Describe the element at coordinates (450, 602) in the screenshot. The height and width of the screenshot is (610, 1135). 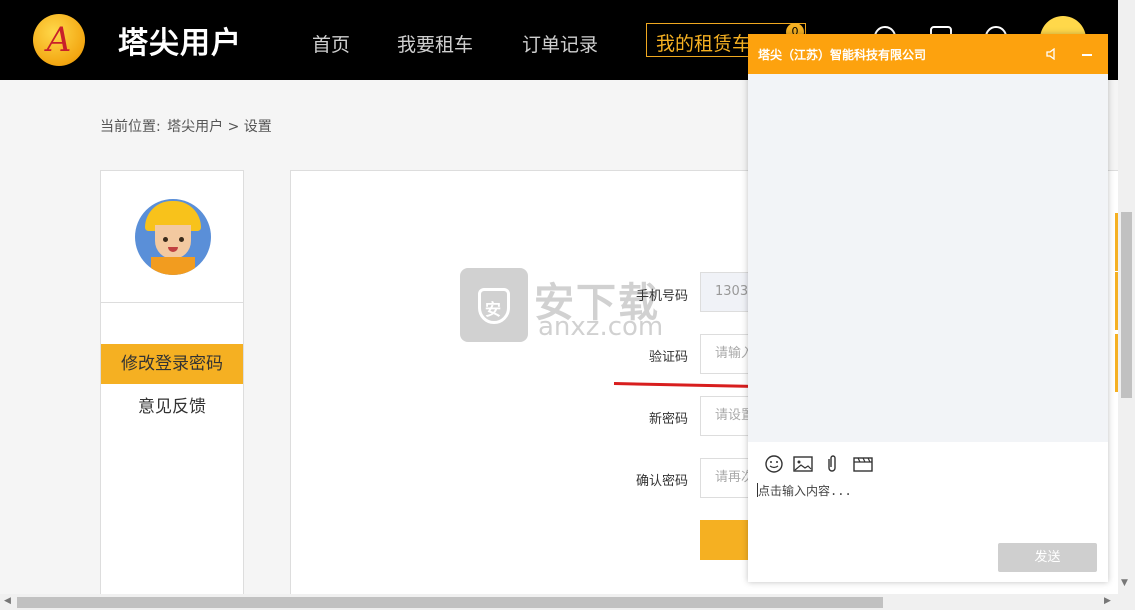
I see `horizontal-scroll-thumb` at that location.